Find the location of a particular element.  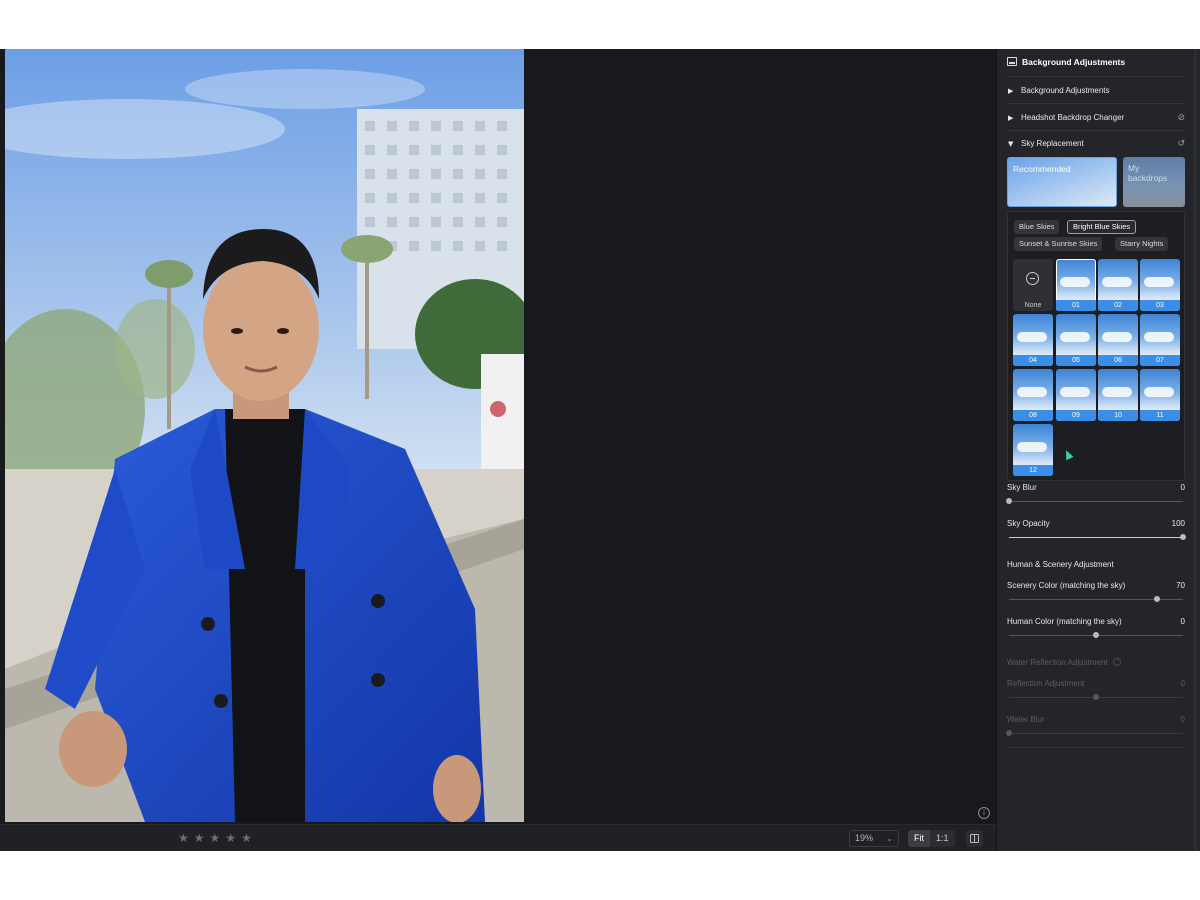

info-icon is located at coordinates (1116, 662).